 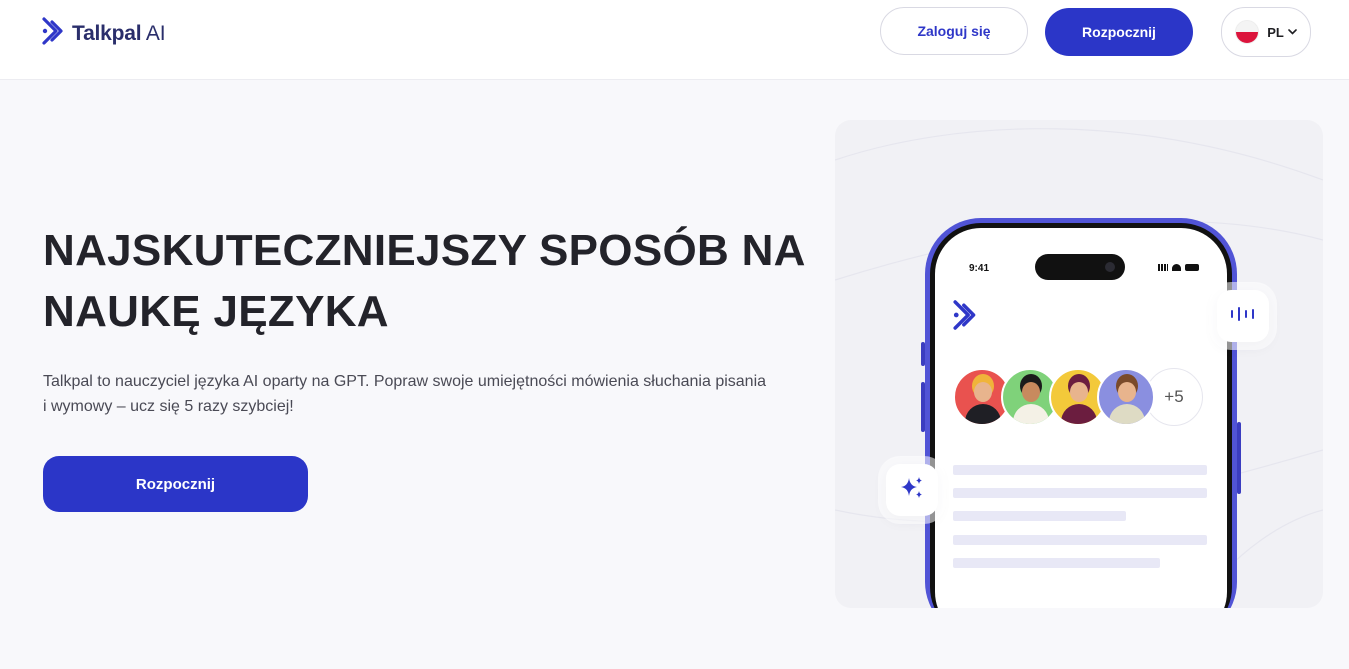 I want to click on dynamic-island, so click(x=1080, y=267).